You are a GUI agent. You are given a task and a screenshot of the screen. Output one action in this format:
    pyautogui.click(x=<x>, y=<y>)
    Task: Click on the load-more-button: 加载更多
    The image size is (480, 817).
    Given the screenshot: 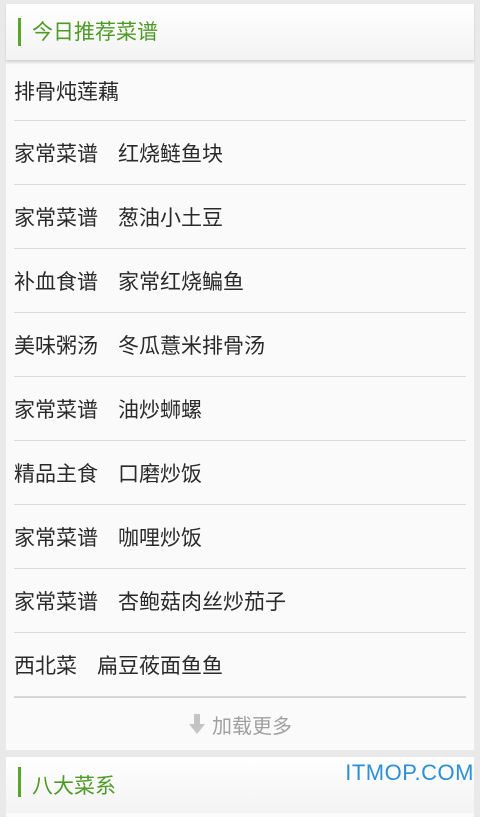 What is the action you would take?
    pyautogui.click(x=240, y=723)
    